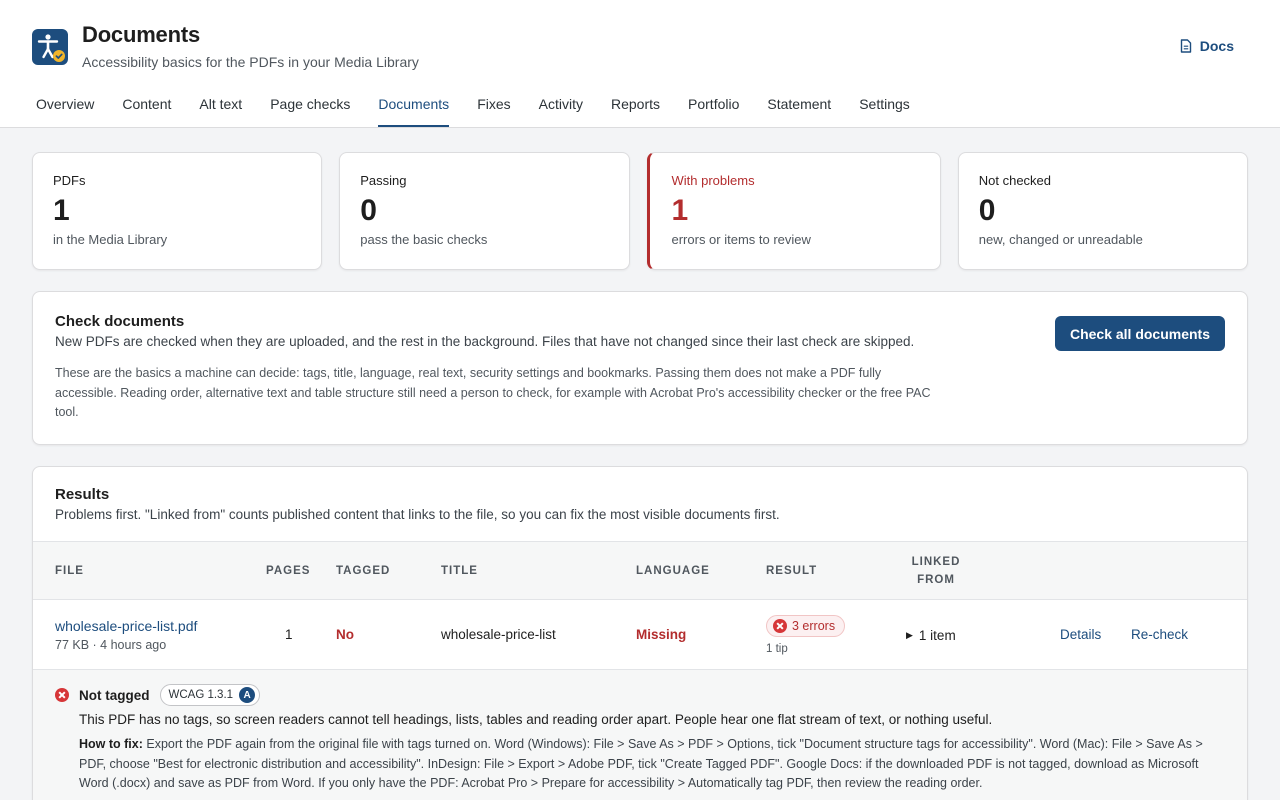  What do you see at coordinates (884, 111) in the screenshot?
I see `tab-settings: Settings` at bounding box center [884, 111].